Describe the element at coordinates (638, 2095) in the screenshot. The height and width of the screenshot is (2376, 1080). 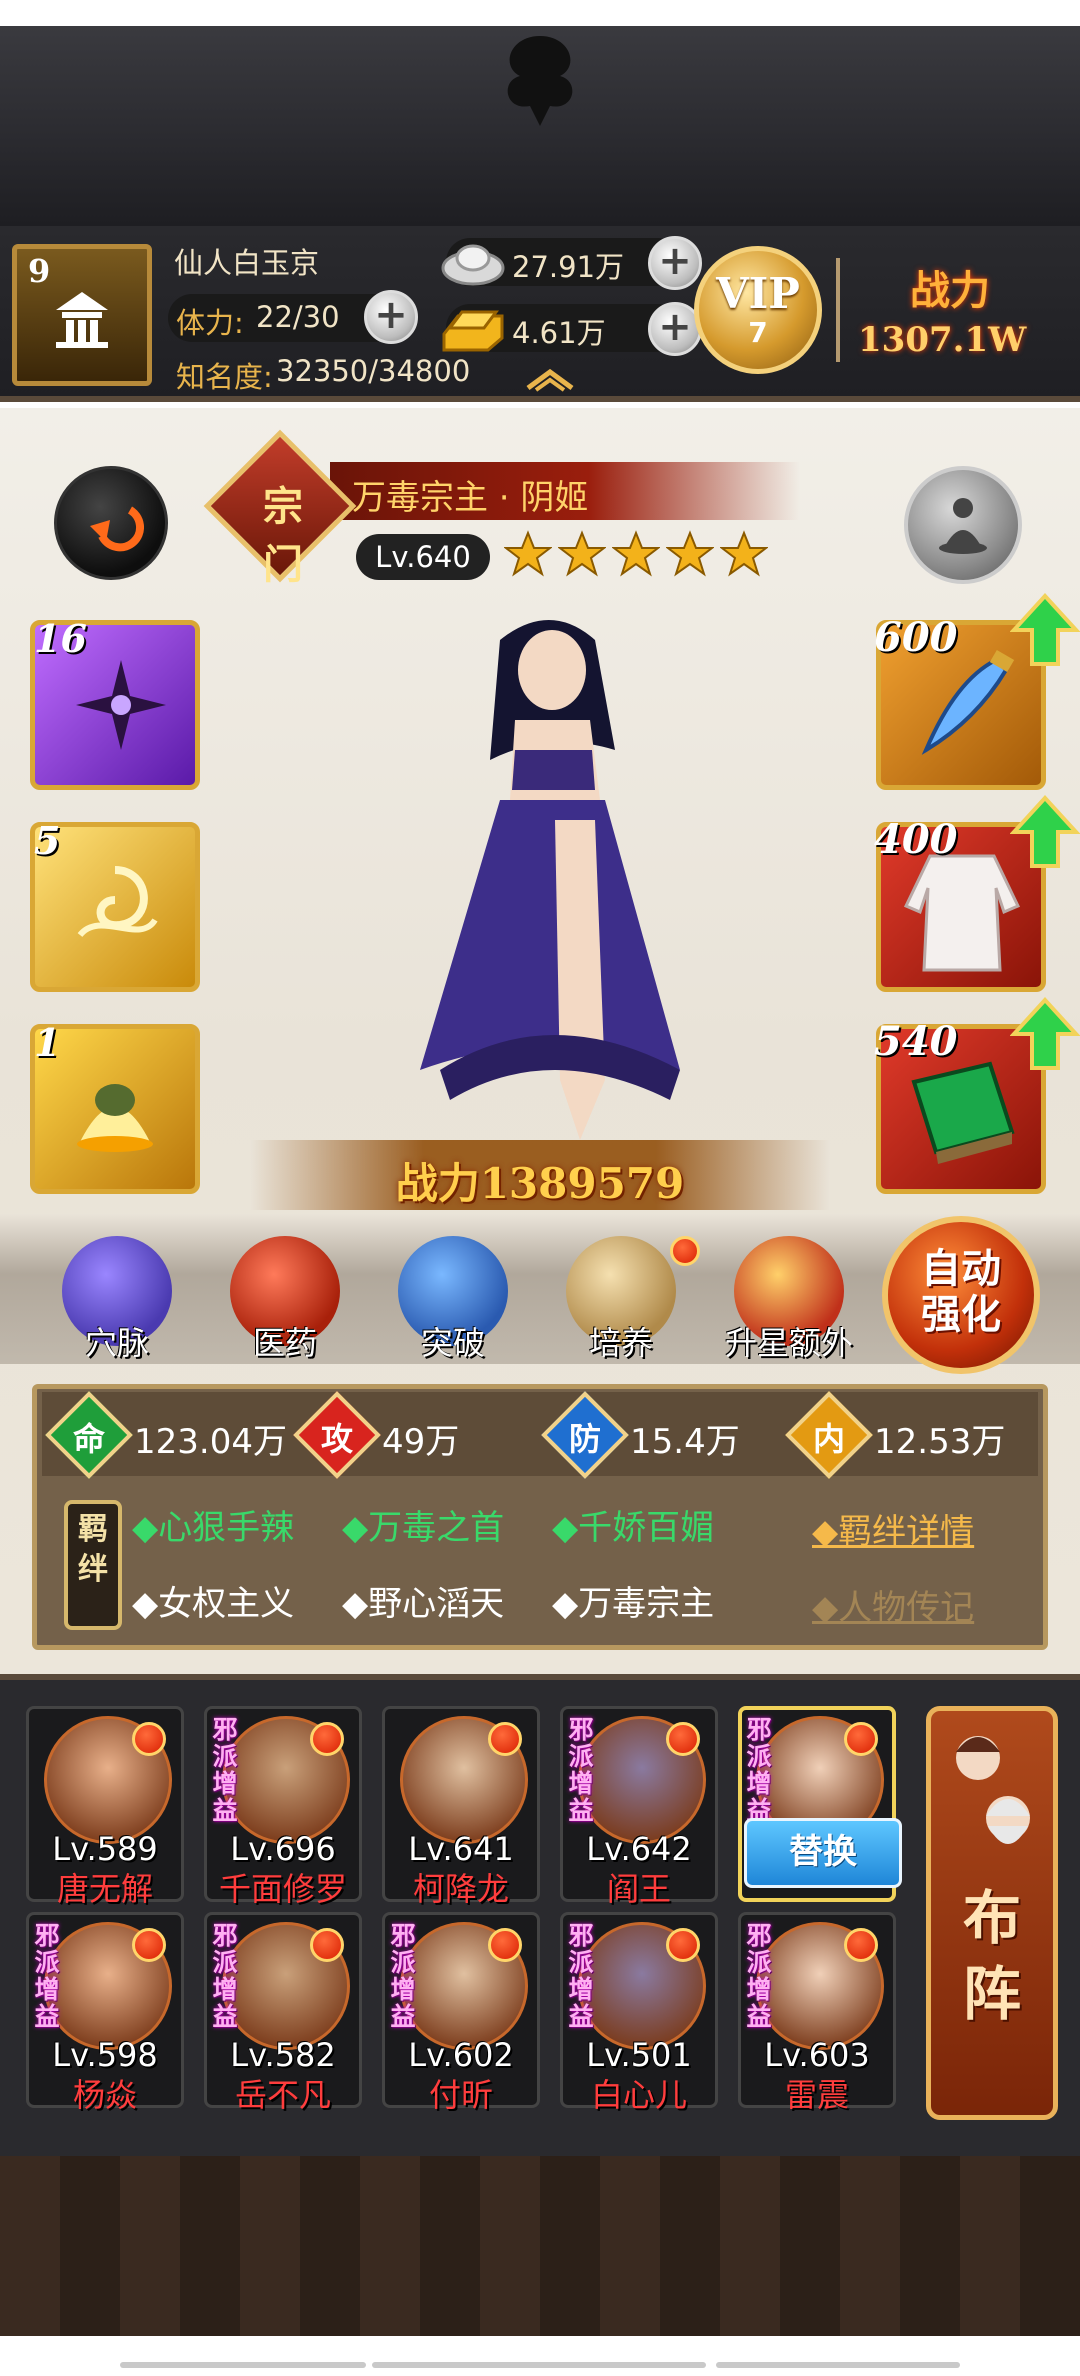
I see `roster-hero-name: 白心儿` at that location.